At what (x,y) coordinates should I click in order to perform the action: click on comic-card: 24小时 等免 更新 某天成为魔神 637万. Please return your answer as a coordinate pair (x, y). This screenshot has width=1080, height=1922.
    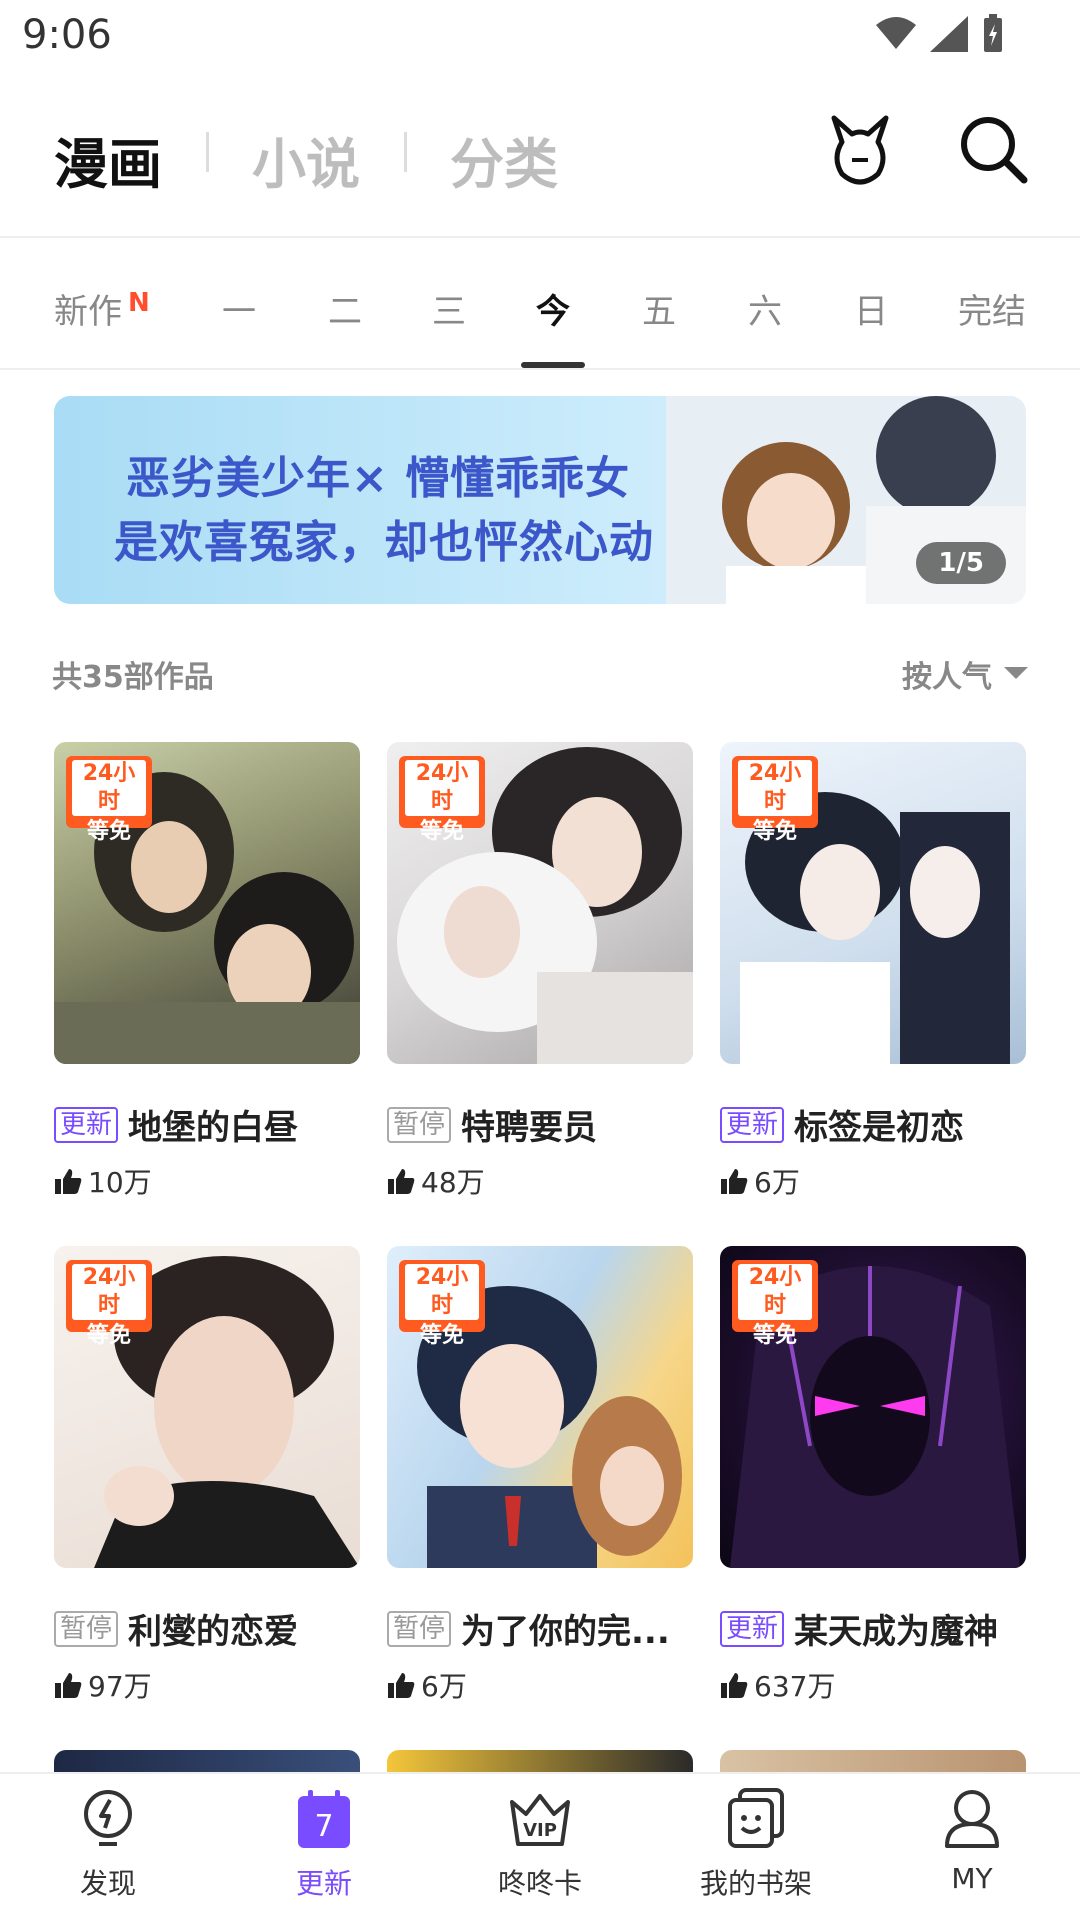
    Looking at the image, I should click on (873, 1475).